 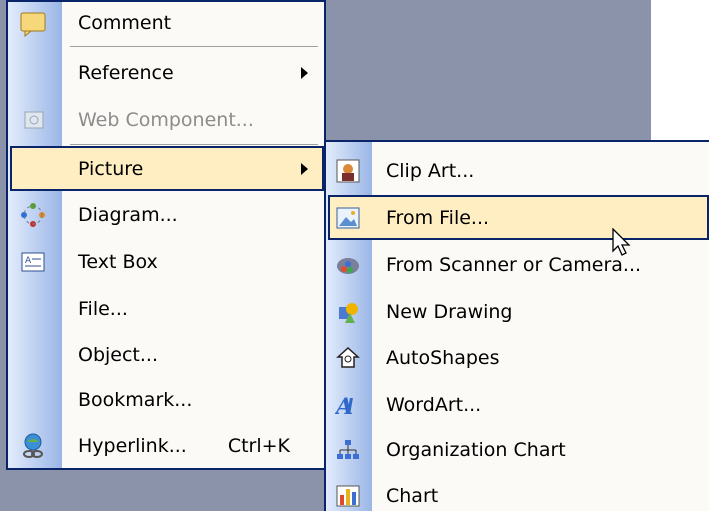 I want to click on submenu-item-organization-chart: Organization Chart, so click(x=517, y=449).